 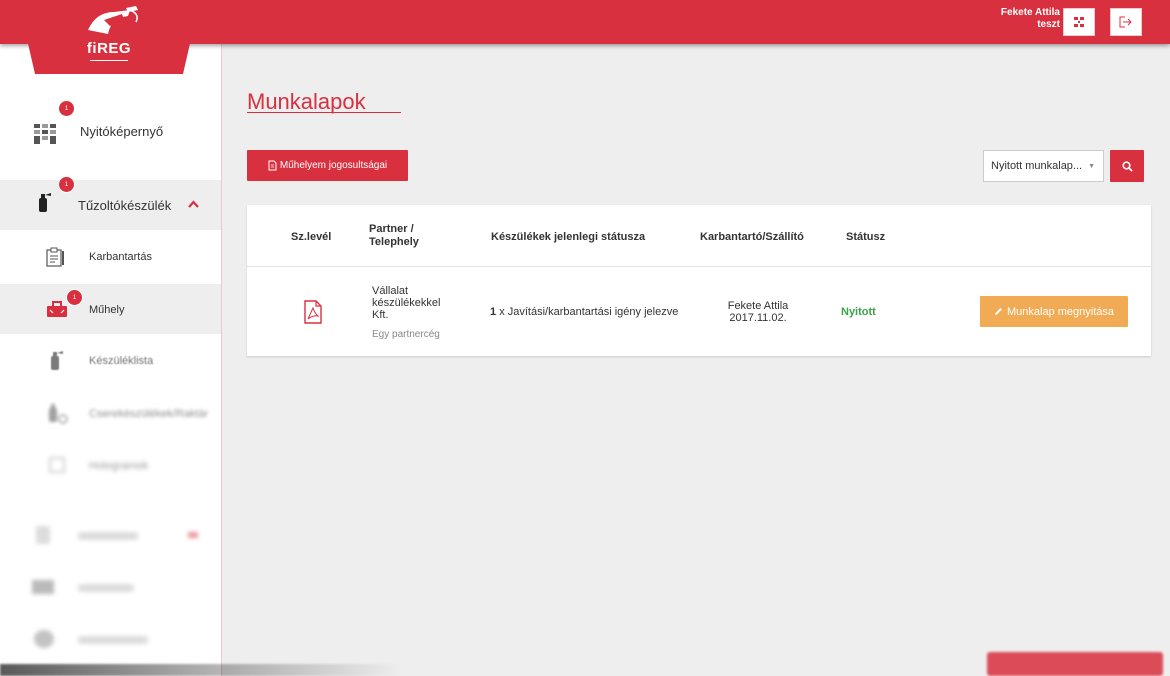 I want to click on partner-line1: Vállalat, so click(x=390, y=291).